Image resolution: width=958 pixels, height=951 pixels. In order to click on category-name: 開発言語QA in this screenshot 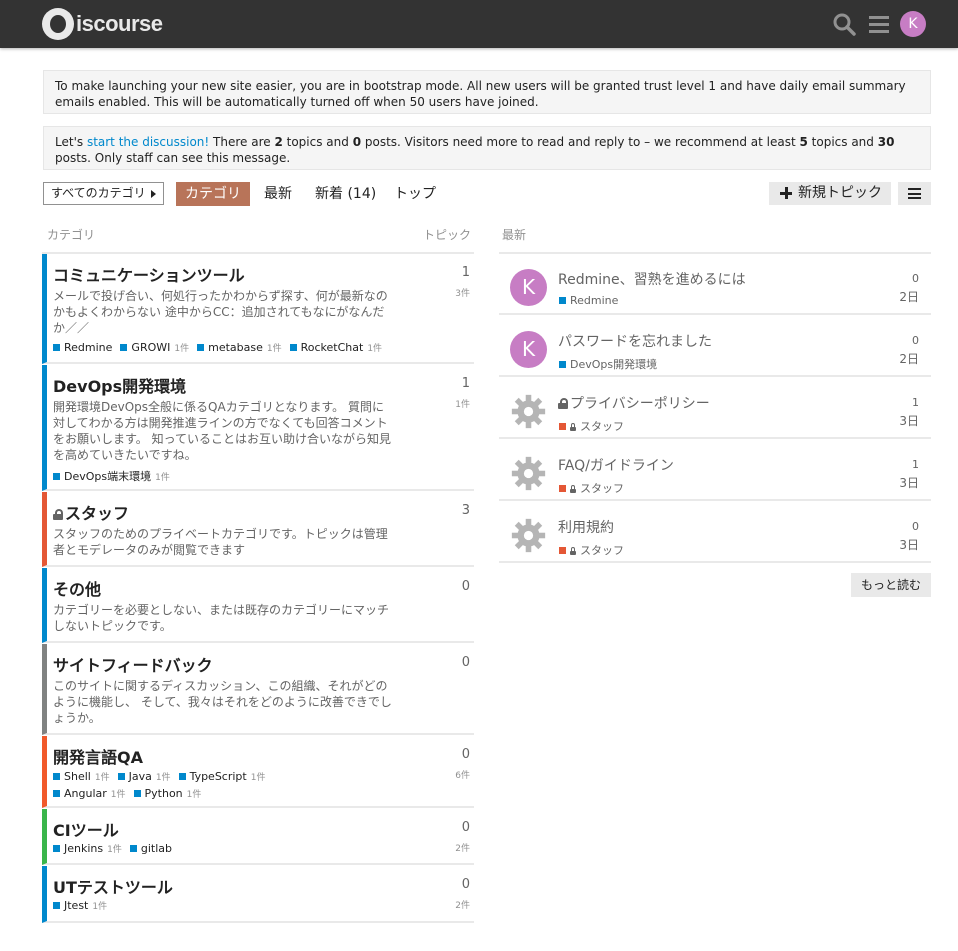, I will do `click(98, 756)`.